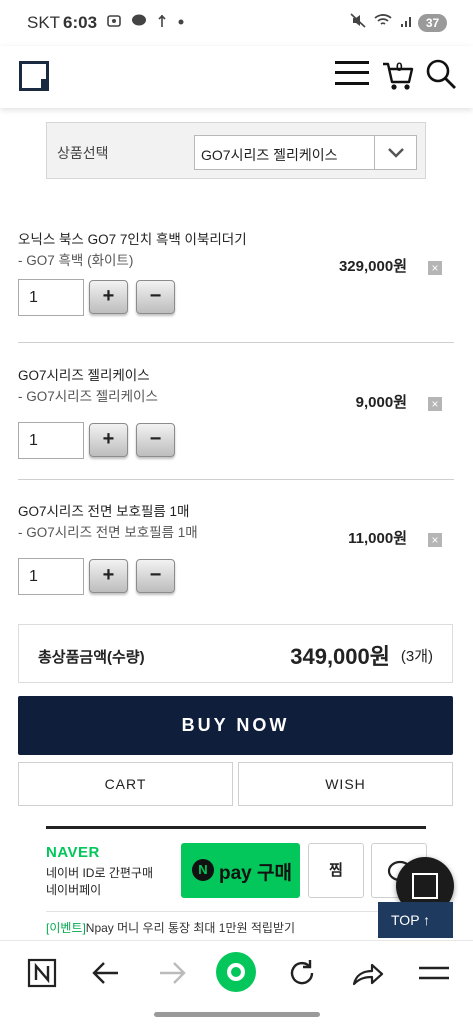 Image resolution: width=473 pixels, height=1024 pixels. Describe the element at coordinates (43, 973) in the screenshot. I see `n-tab-icon` at that location.